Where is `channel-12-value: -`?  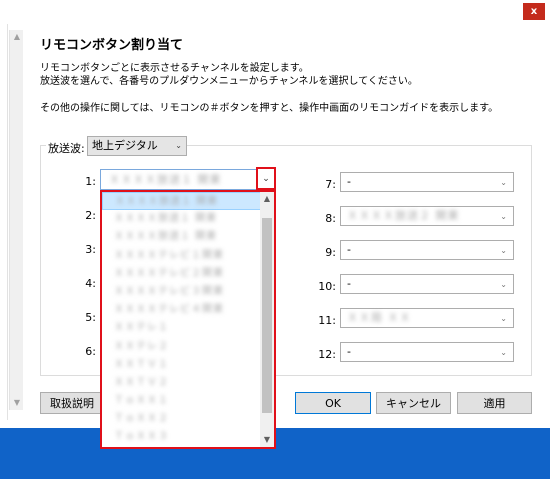
channel-12-value: - is located at coordinates (349, 351).